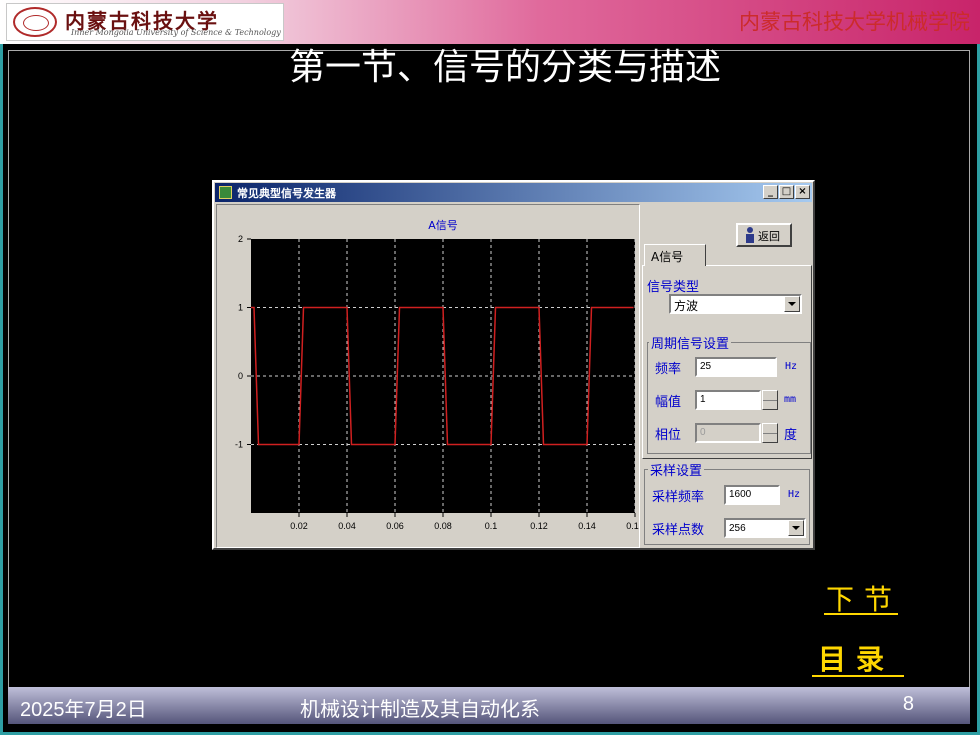  I want to click on frequency-unit: Hz, so click(791, 366).